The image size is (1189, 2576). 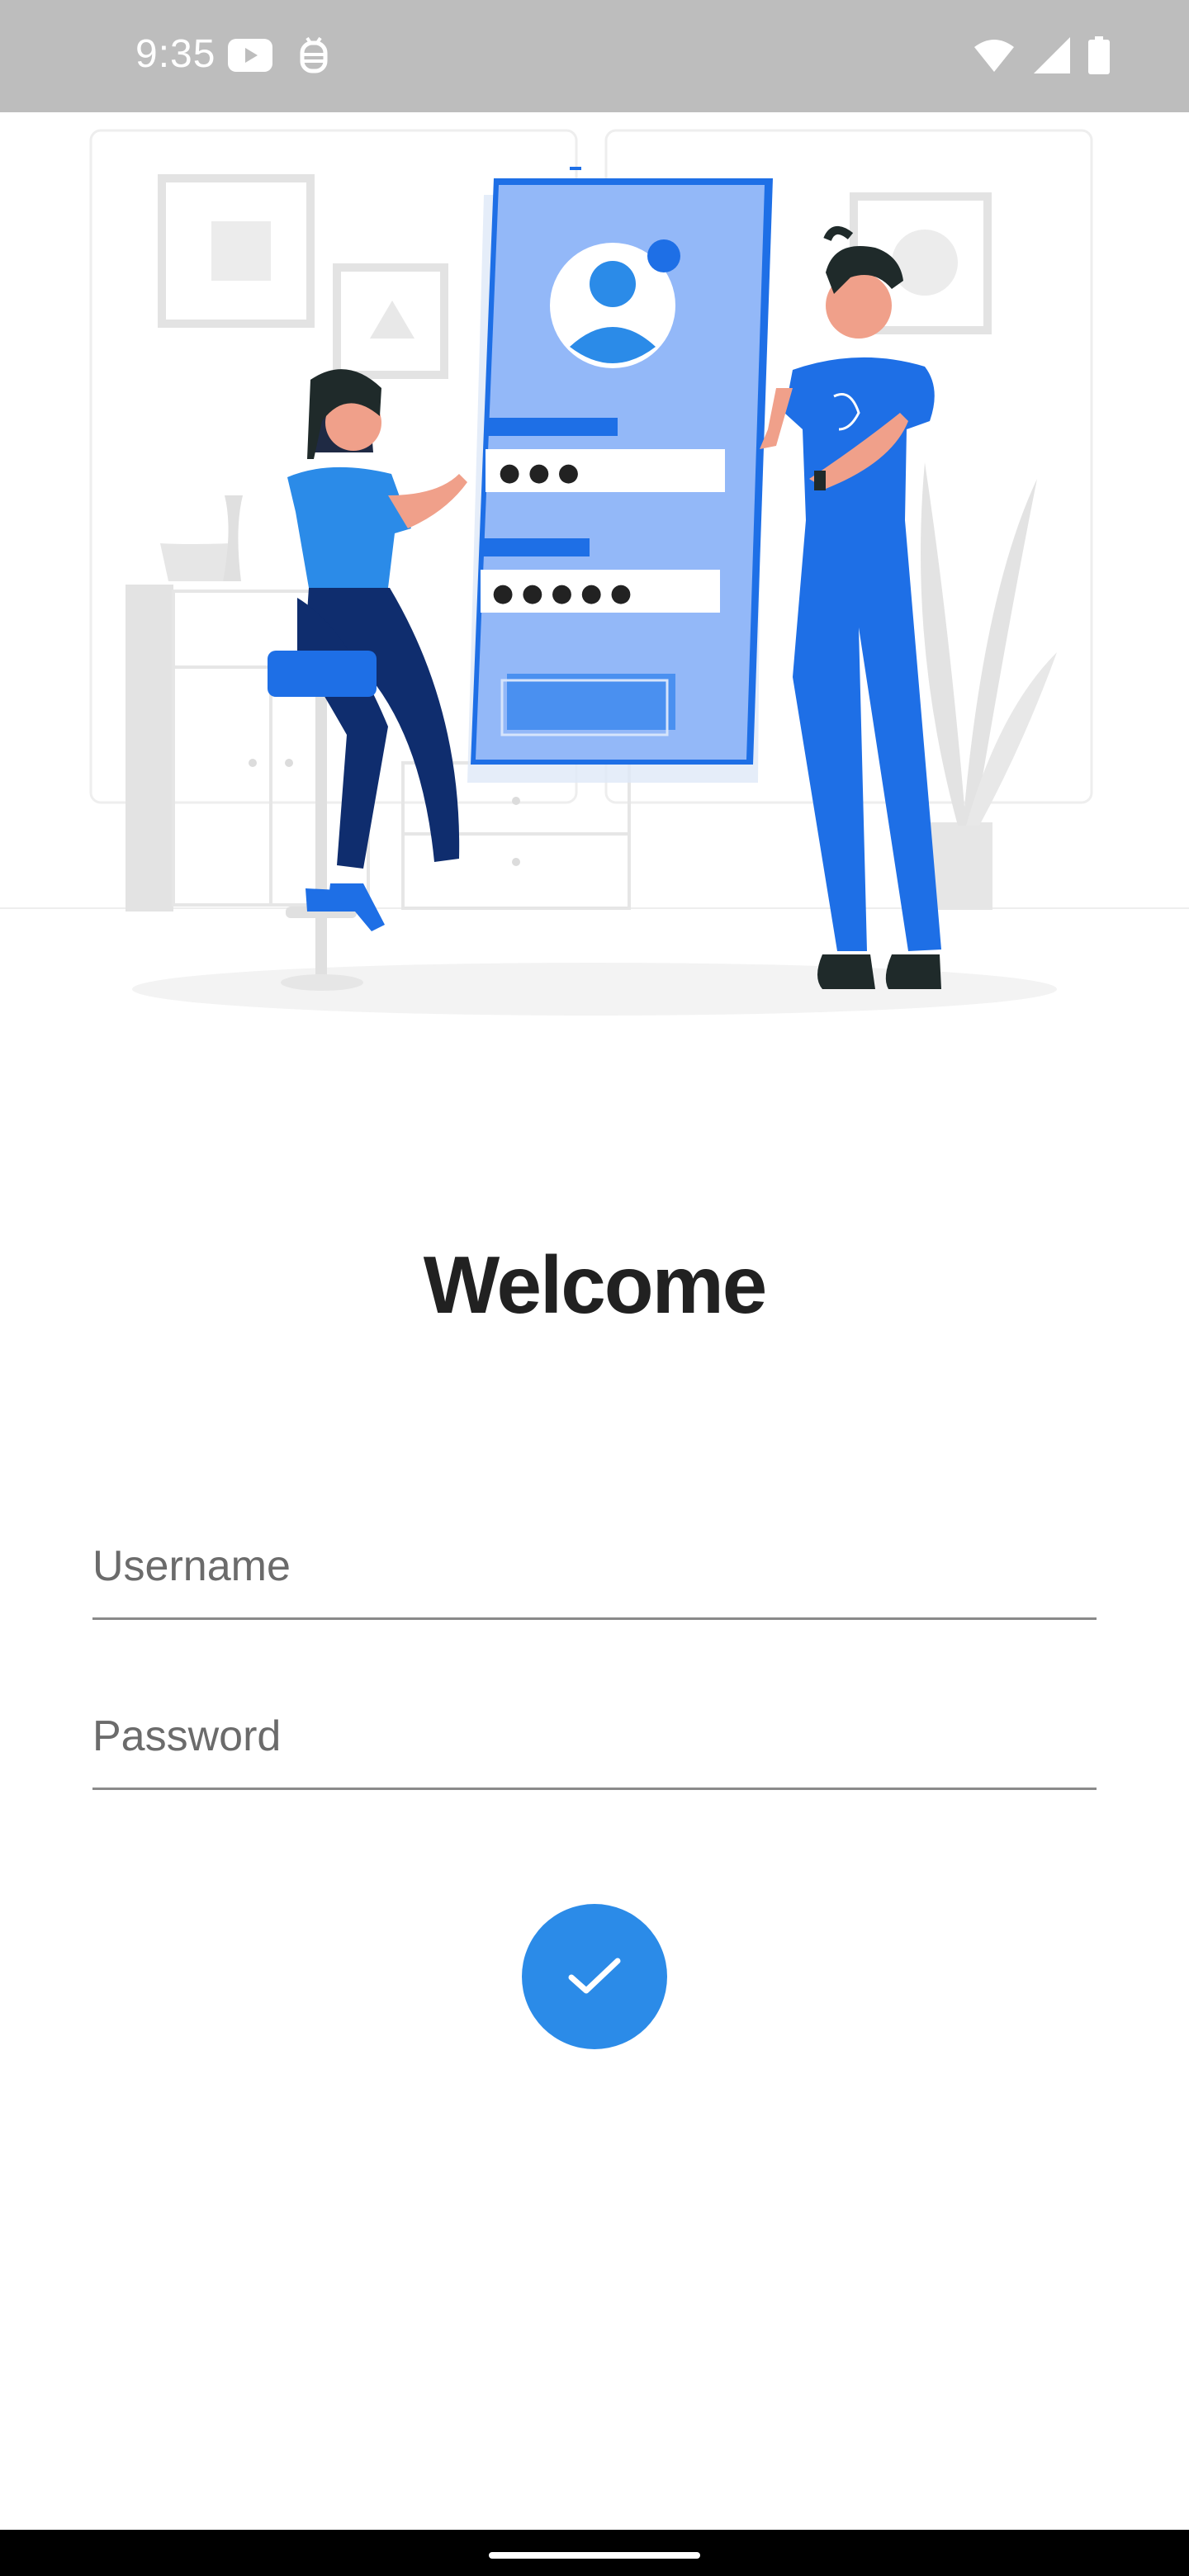 What do you see at coordinates (313, 57) in the screenshot?
I see `debug-icon` at bounding box center [313, 57].